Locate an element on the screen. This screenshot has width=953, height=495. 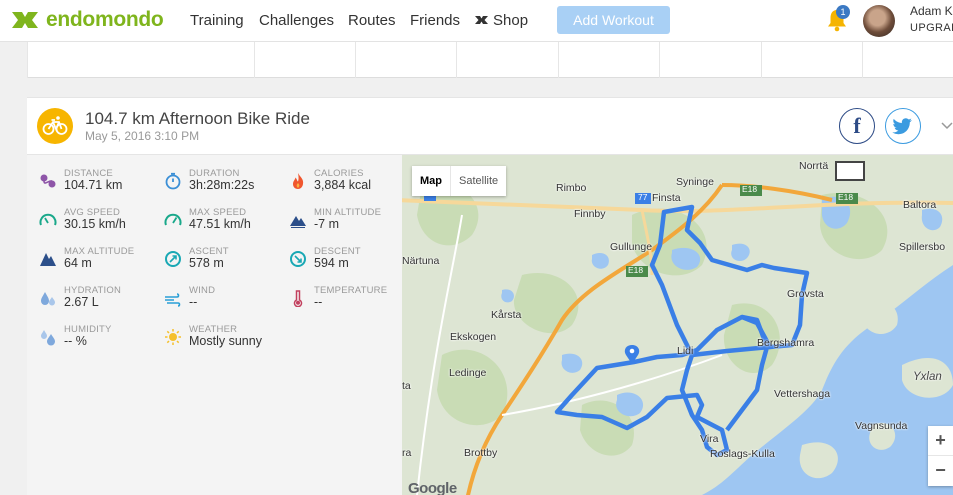
map-view-button: Map is located at coordinates (431, 181).